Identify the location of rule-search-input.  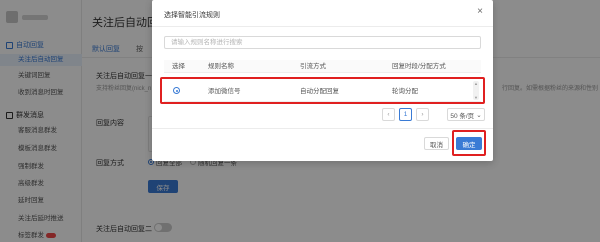
(322, 42).